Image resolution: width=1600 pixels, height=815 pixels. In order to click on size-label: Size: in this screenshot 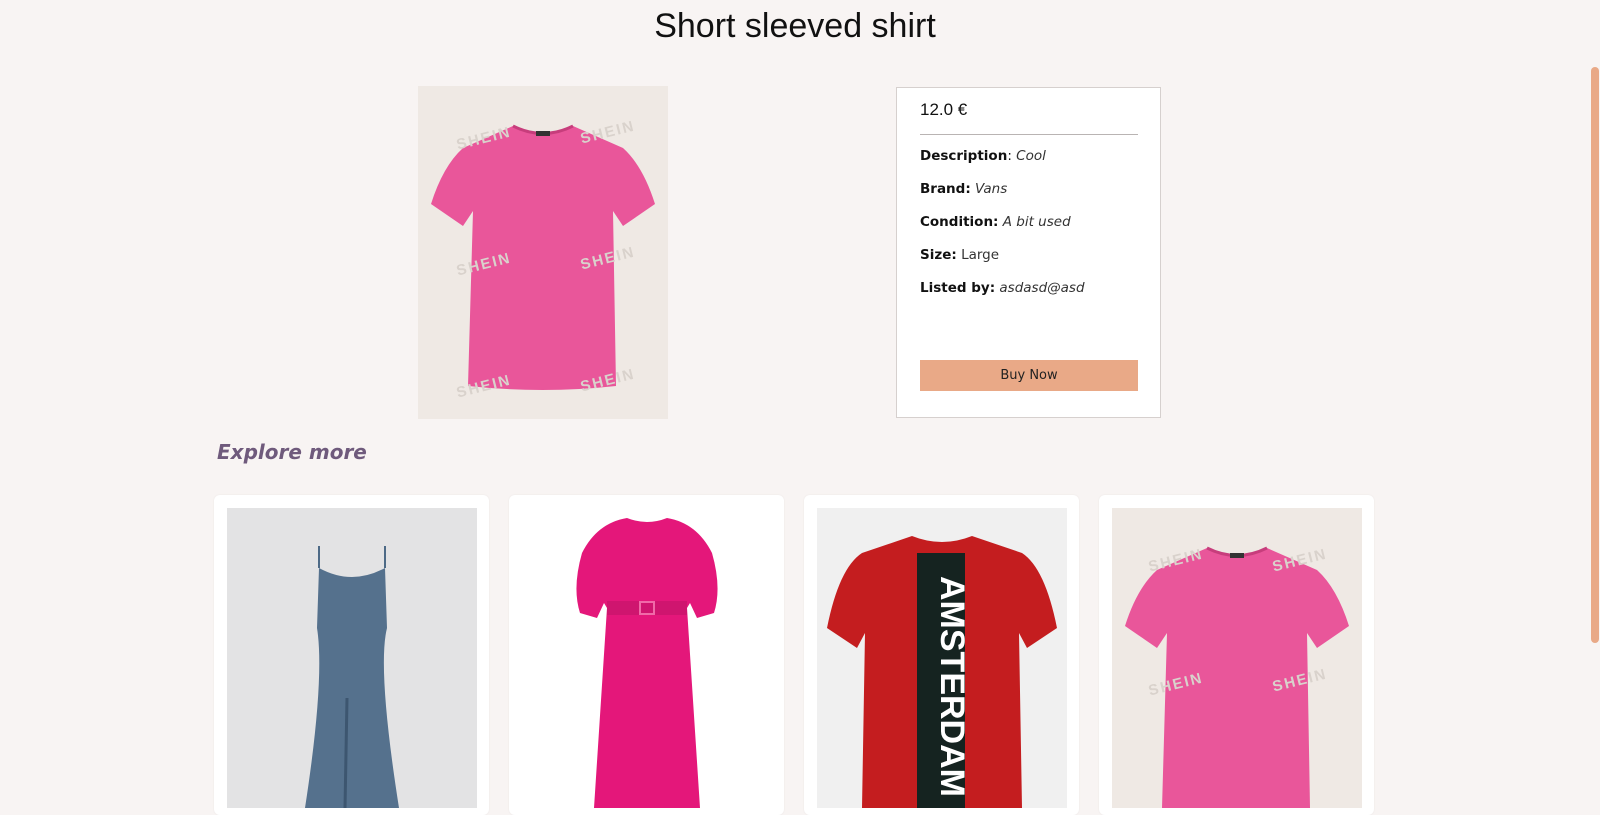, I will do `click(938, 255)`.